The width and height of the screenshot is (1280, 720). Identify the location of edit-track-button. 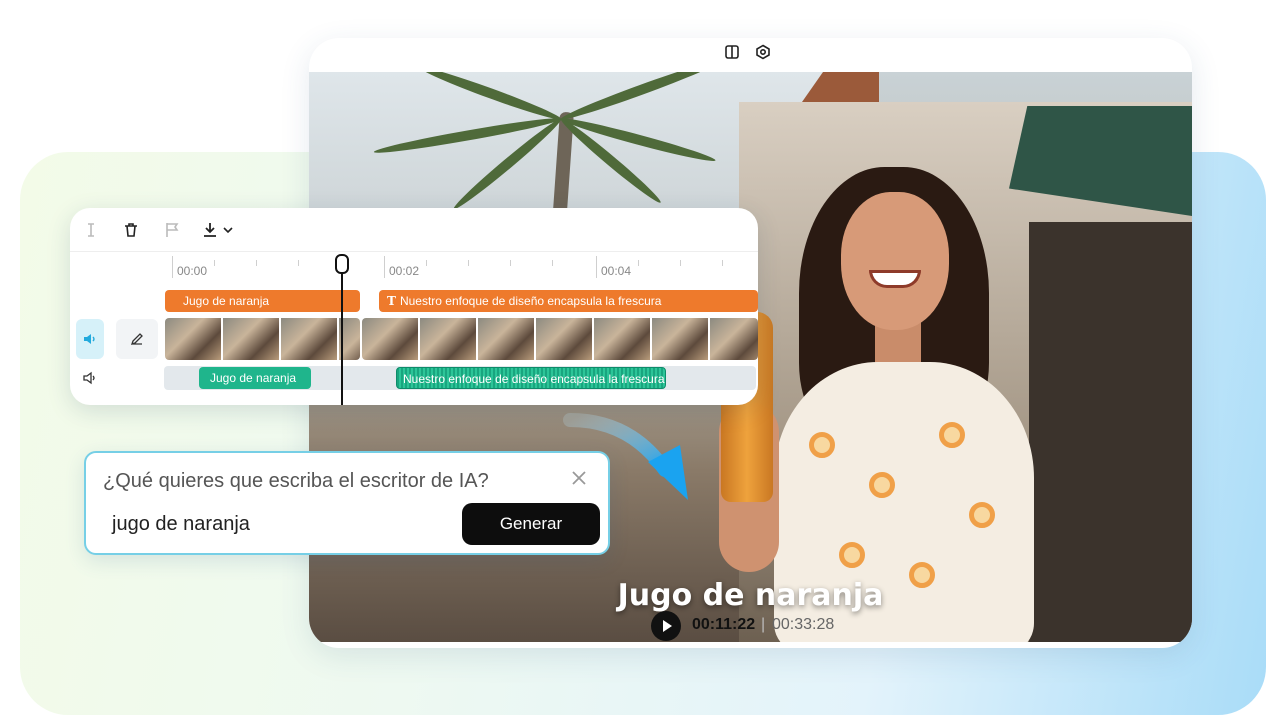
(137, 339).